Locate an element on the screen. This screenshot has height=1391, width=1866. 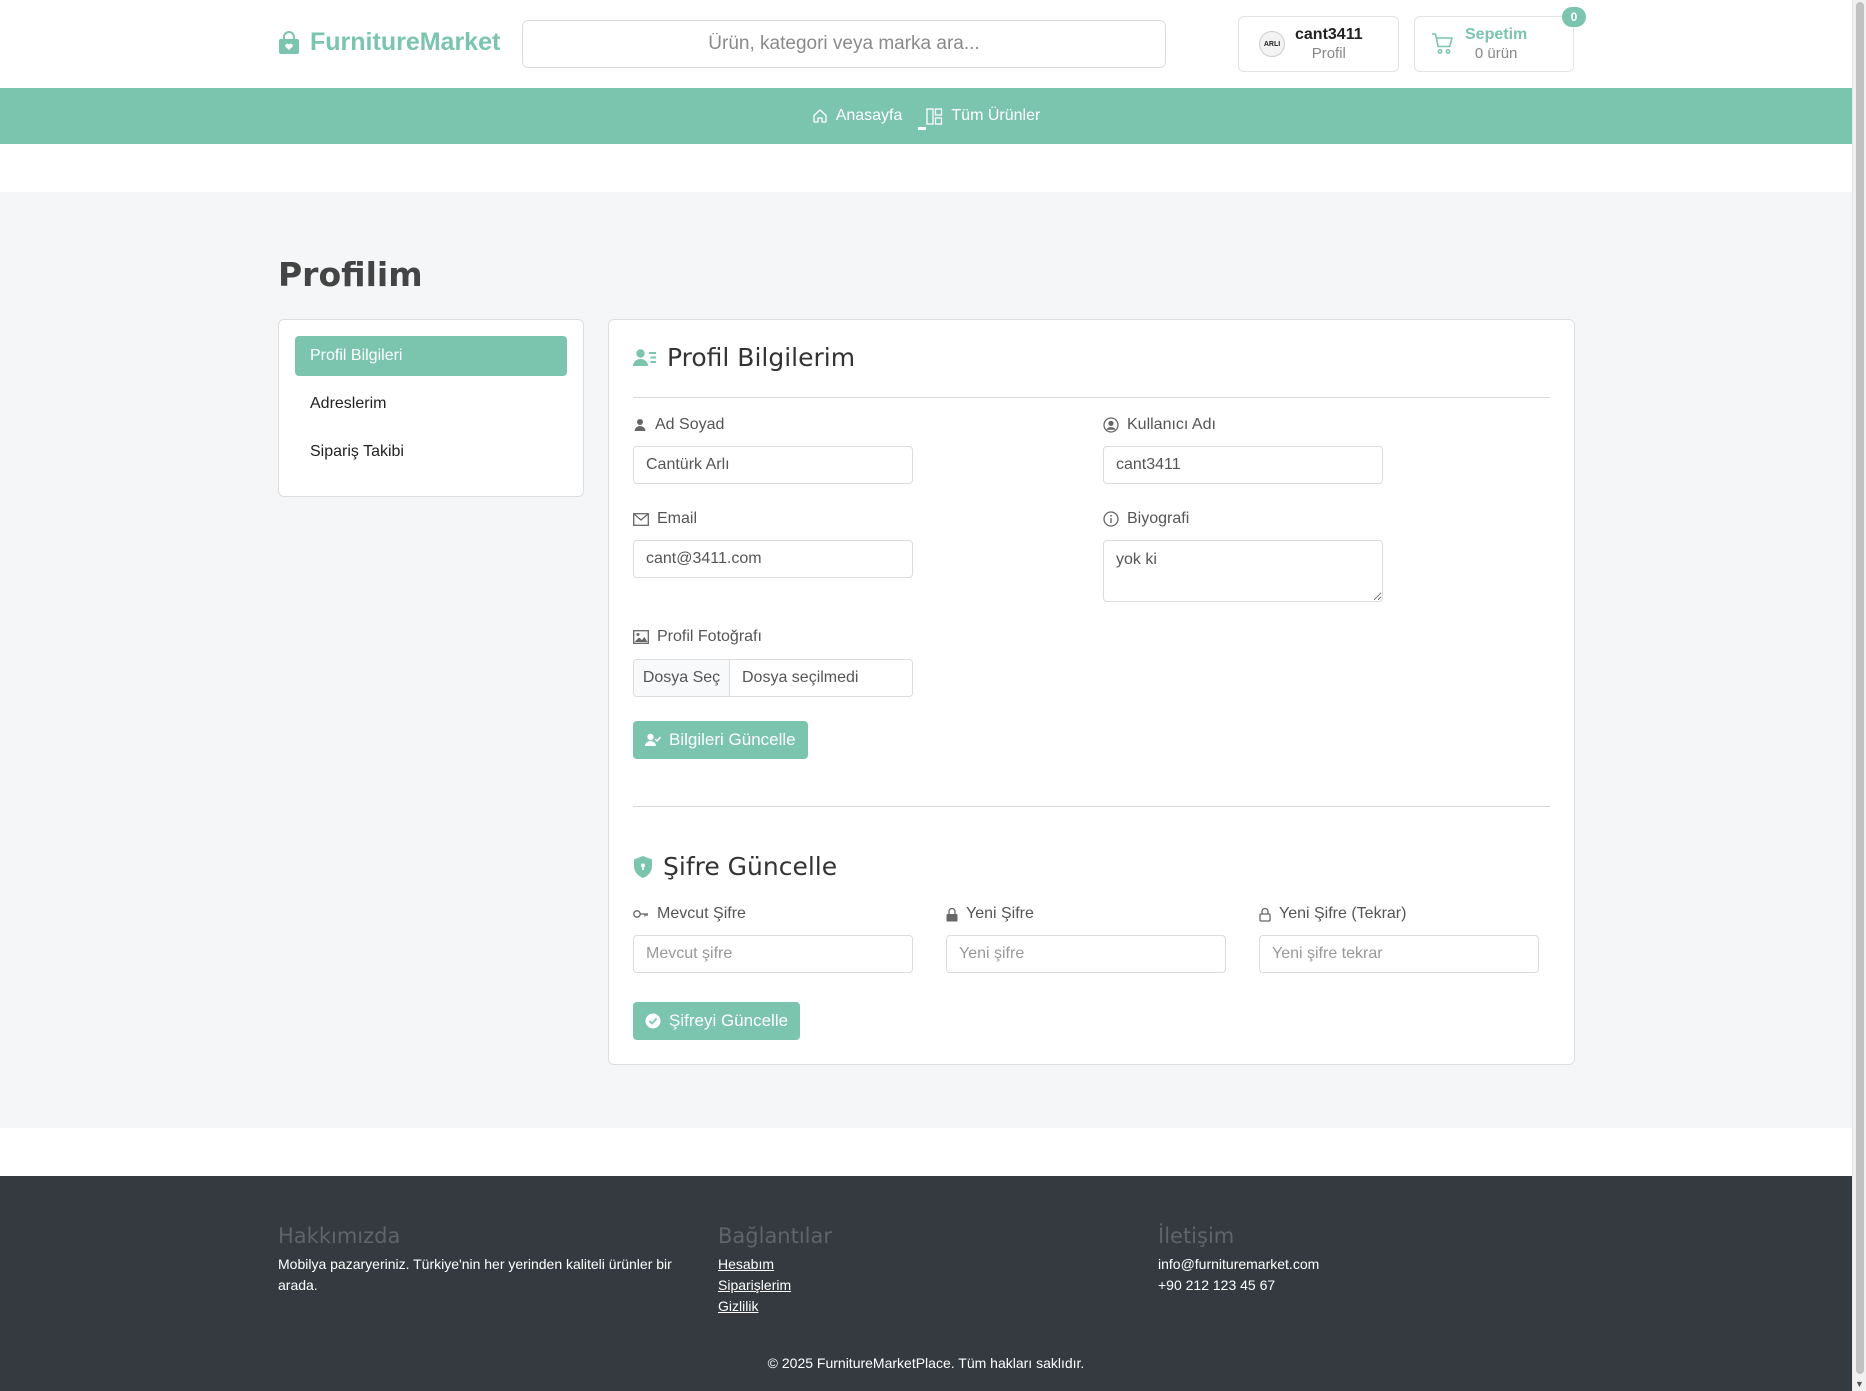
username-label: Kullanıcı Adı is located at coordinates (1159, 425).